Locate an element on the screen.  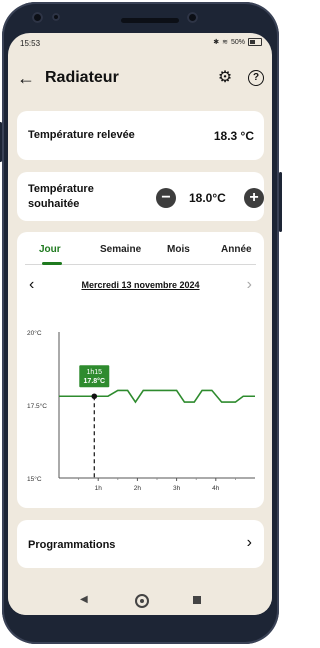
y-tick-label: 15°C is located at coordinates (34, 479).